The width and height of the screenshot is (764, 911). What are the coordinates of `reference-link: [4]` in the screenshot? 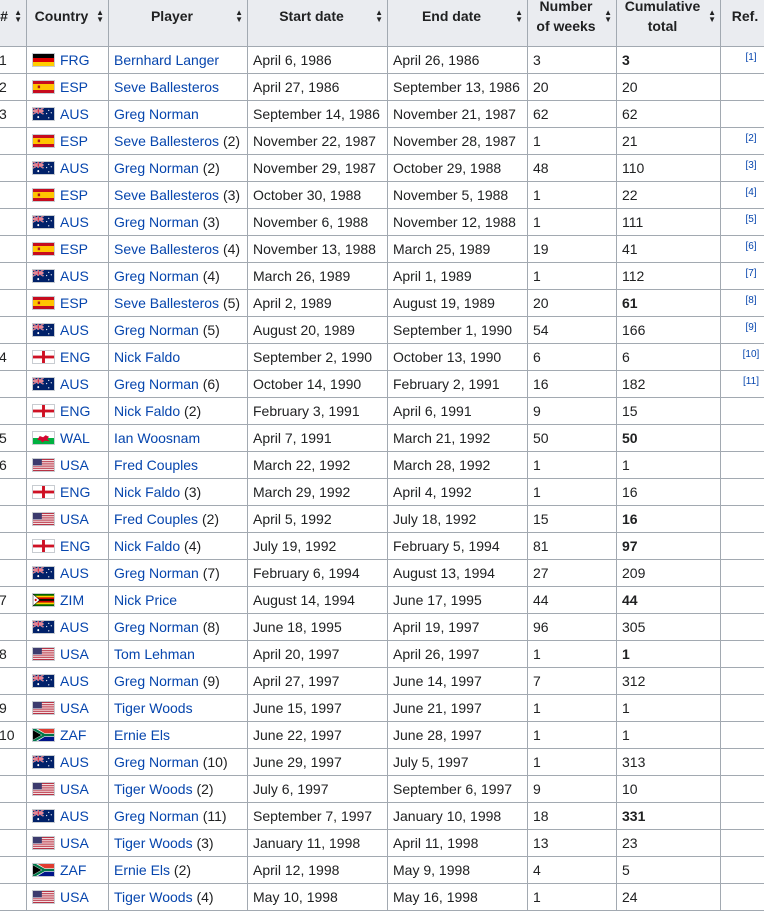 It's located at (750, 192).